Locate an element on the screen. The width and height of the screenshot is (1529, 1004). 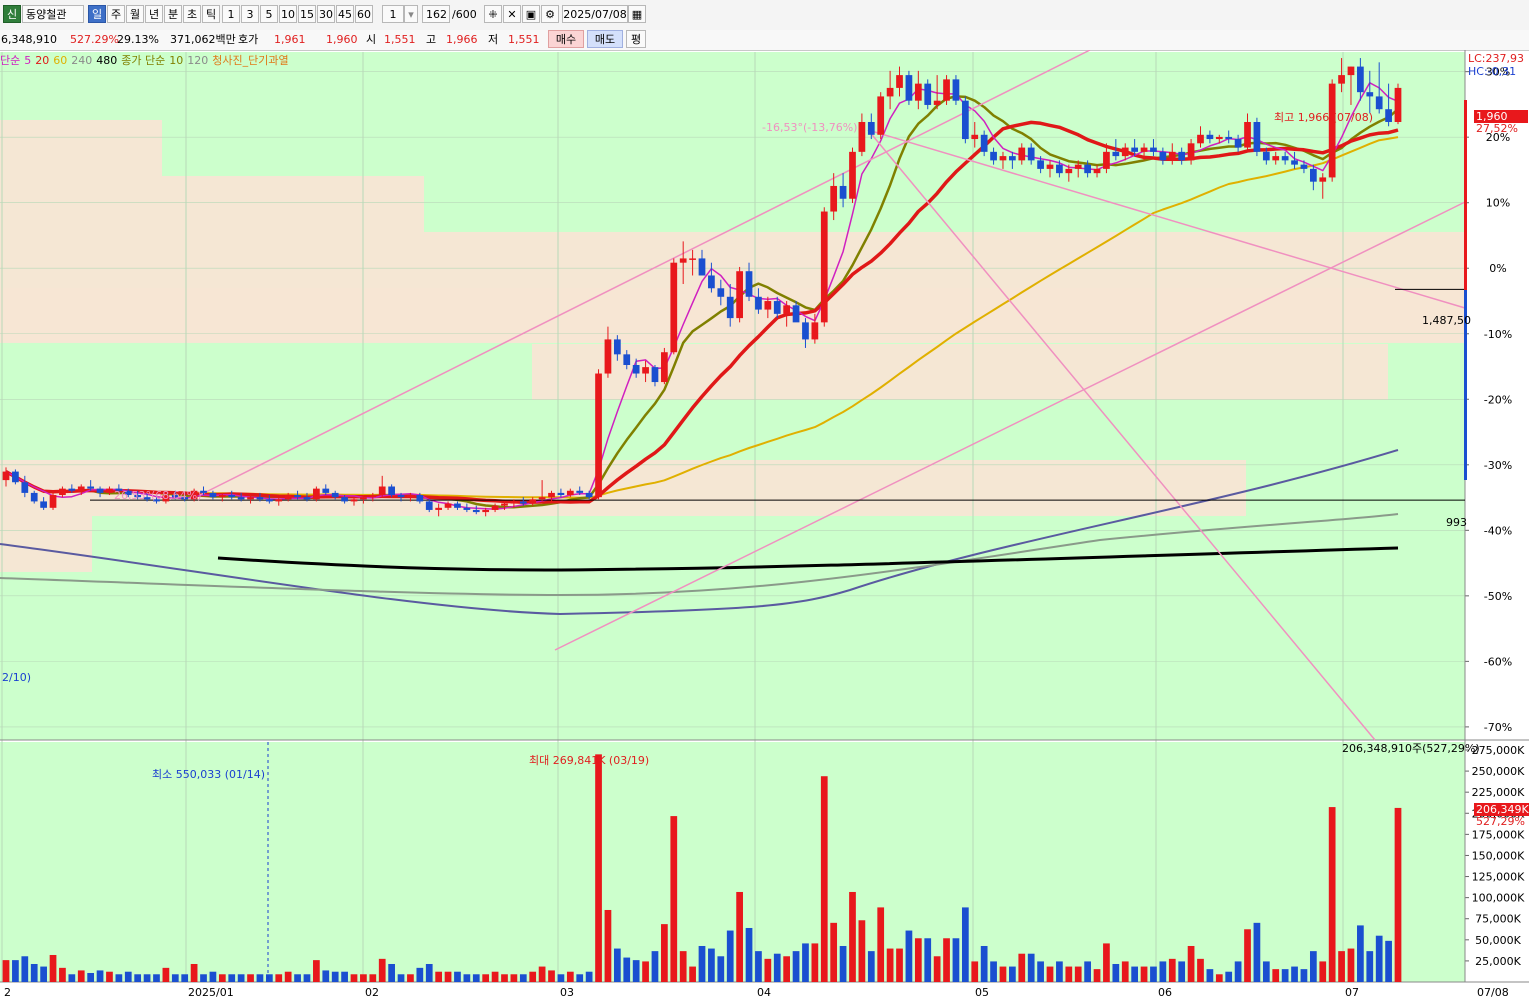
price-axis-tick-label: -50% is located at coordinates (1498, 596).